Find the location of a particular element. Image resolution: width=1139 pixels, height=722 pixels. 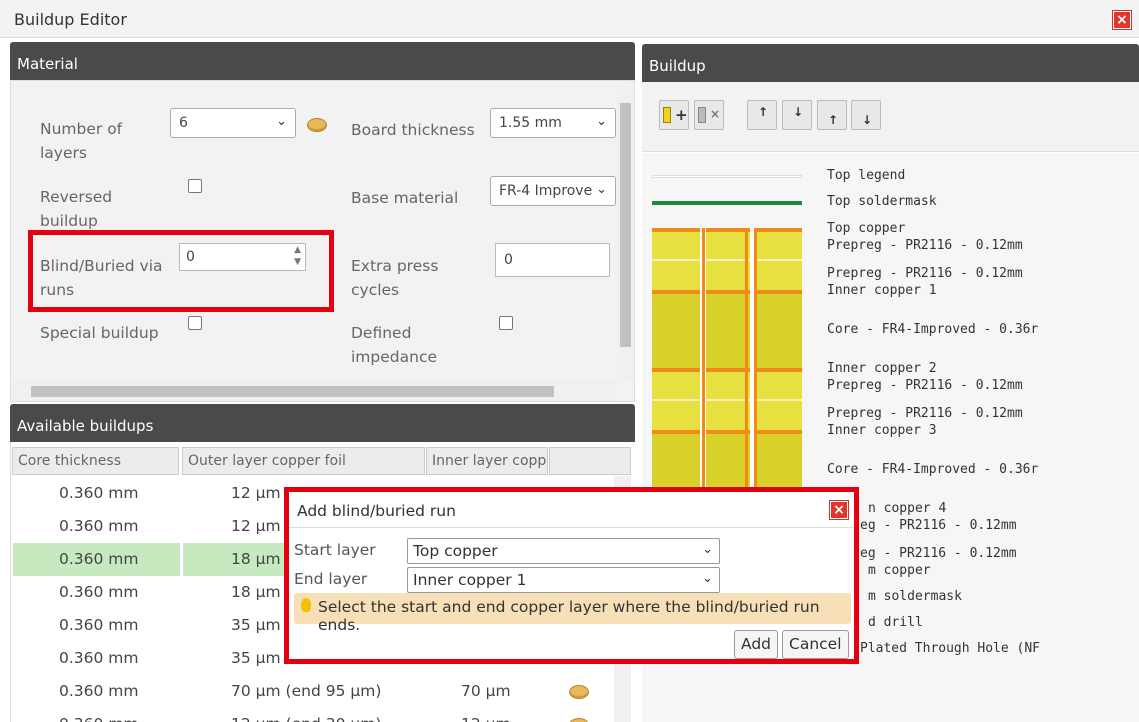

blind-buried-label: Blind/Buried via runs is located at coordinates (101, 278).